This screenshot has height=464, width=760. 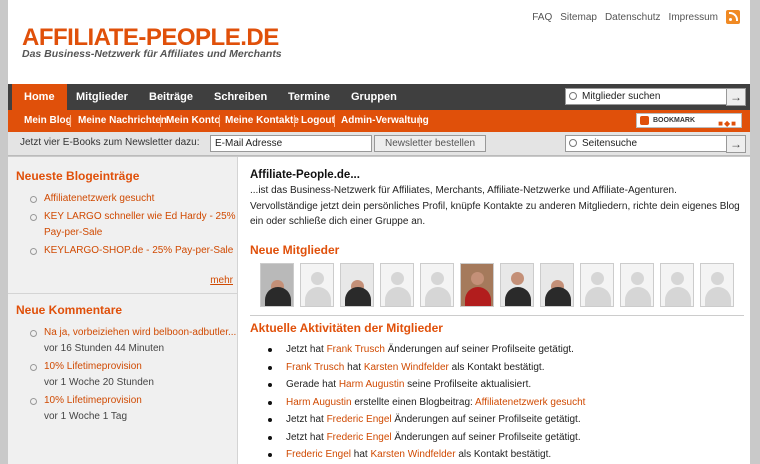 What do you see at coordinates (240, 97) in the screenshot?
I see `nav-schreiben: Schreiben` at bounding box center [240, 97].